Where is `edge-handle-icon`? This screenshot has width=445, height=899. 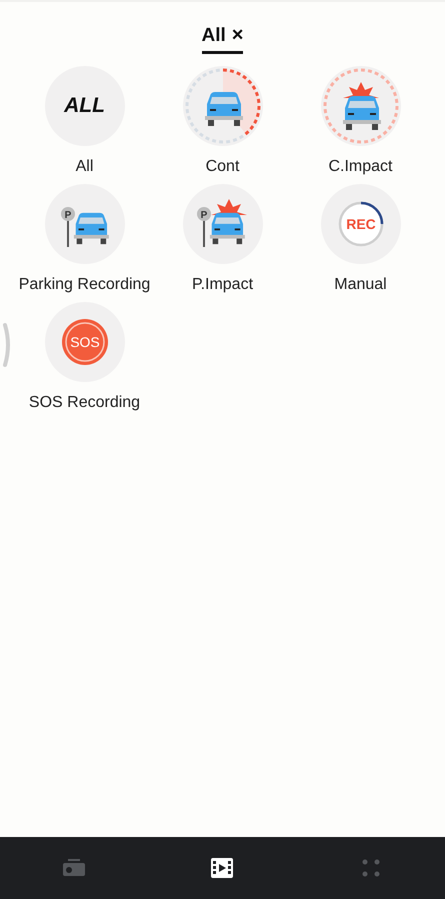
edge-handle-icon is located at coordinates (6, 345).